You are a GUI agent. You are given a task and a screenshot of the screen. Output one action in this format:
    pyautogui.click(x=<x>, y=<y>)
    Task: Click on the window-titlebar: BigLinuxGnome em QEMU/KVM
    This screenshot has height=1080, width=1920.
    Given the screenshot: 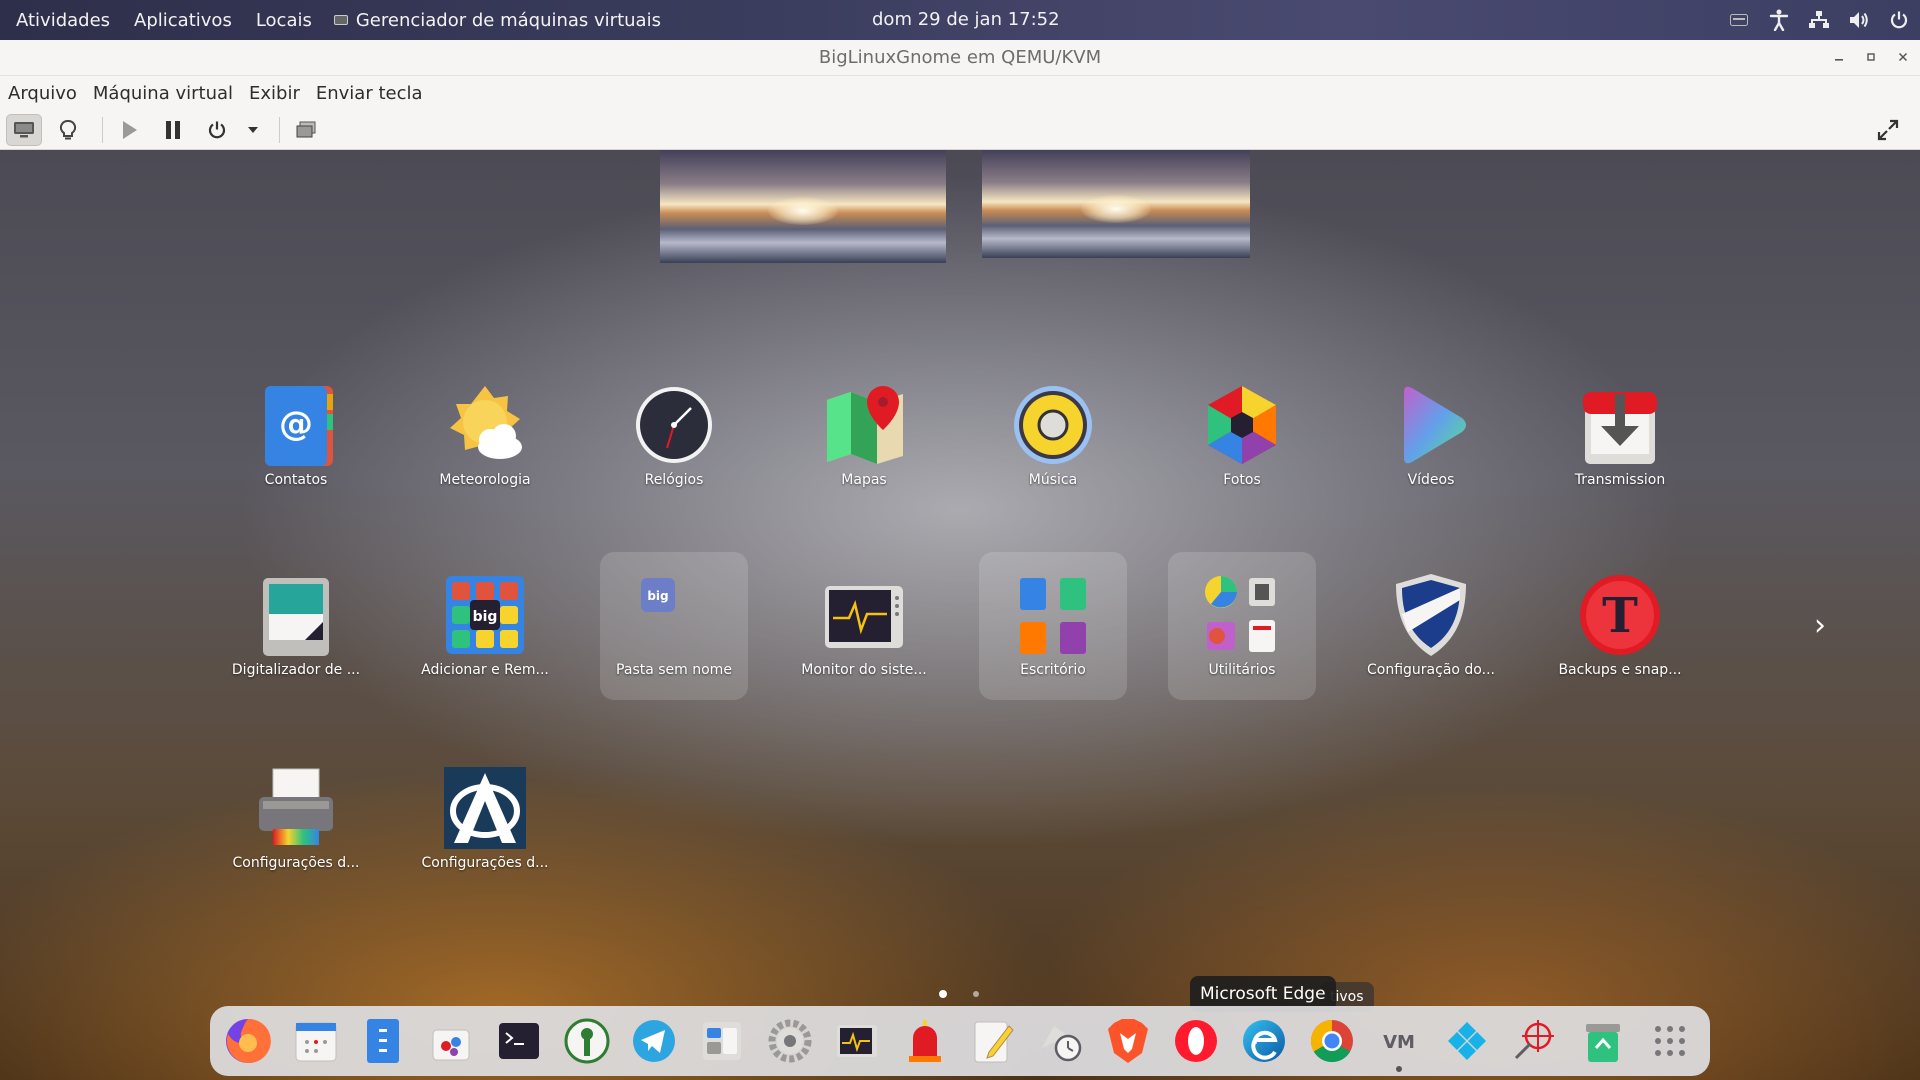 What is the action you would take?
    pyautogui.click(x=960, y=58)
    